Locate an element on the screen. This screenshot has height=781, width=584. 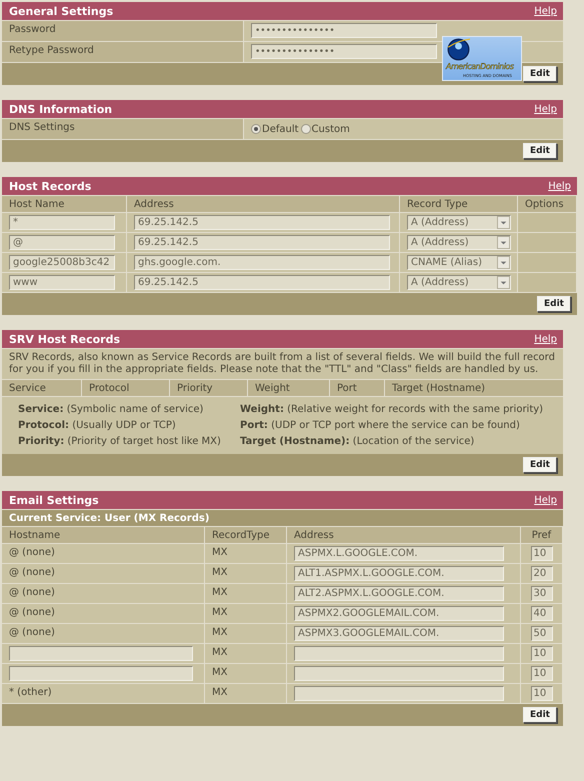
column-header: Weight is located at coordinates (289, 388).